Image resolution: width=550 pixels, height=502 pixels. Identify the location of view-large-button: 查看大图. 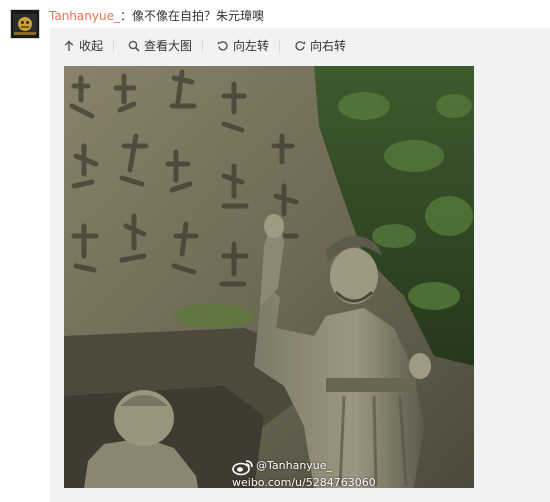
(160, 46).